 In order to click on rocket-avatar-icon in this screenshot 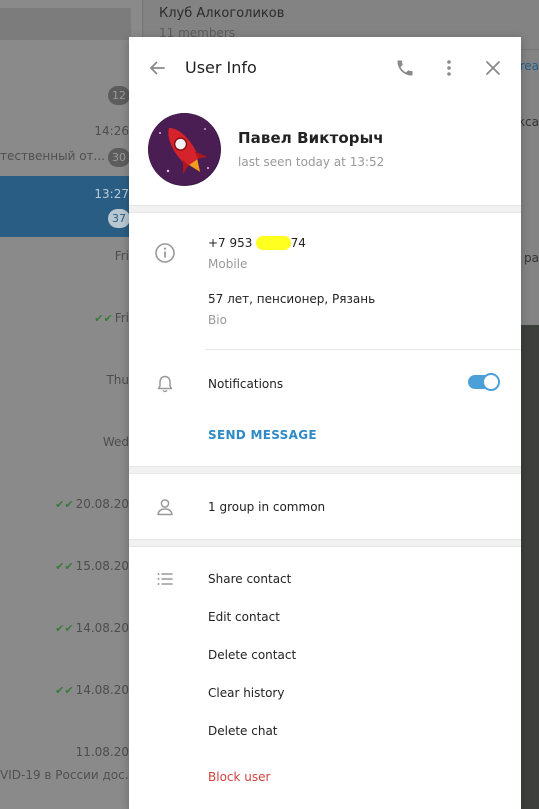, I will do `click(184, 149)`.